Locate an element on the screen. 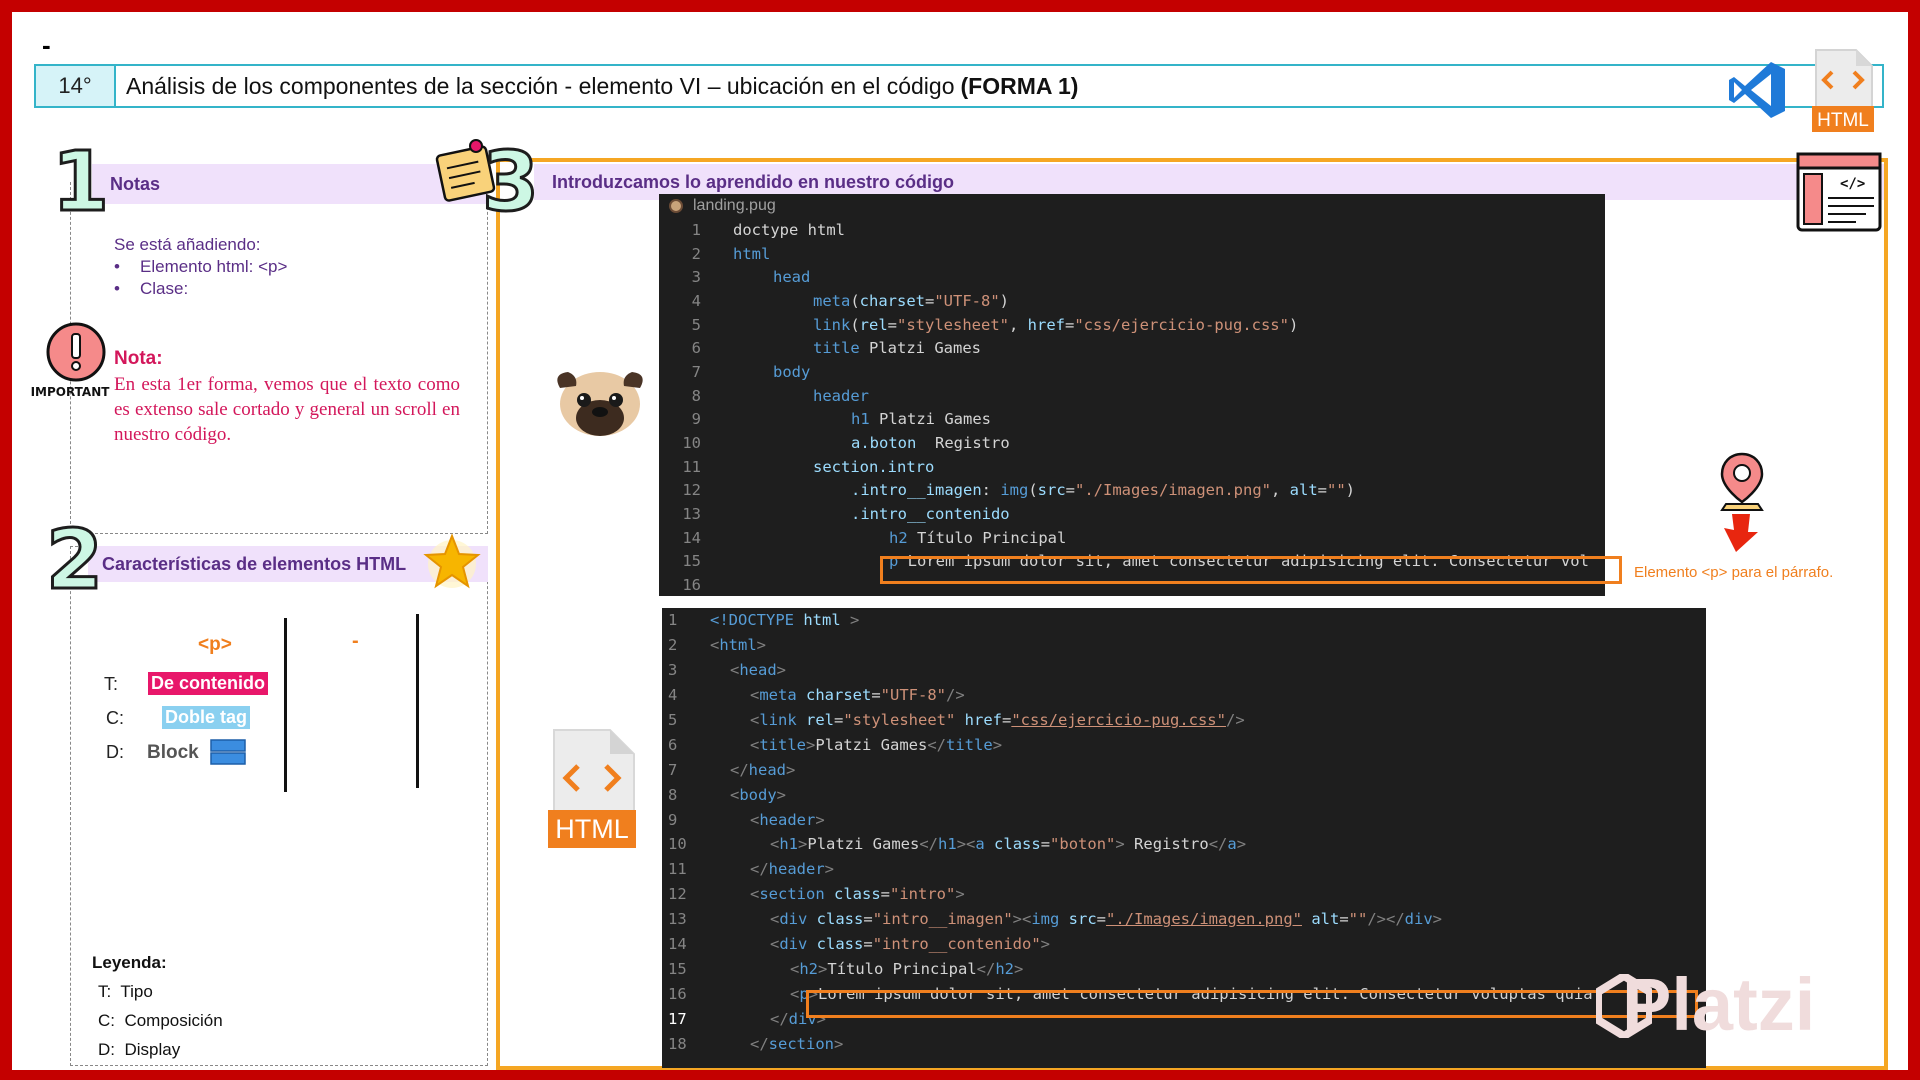 Image resolution: width=1920 pixels, height=1080 pixels. code-token: , is located at coordinates (1280, 490).